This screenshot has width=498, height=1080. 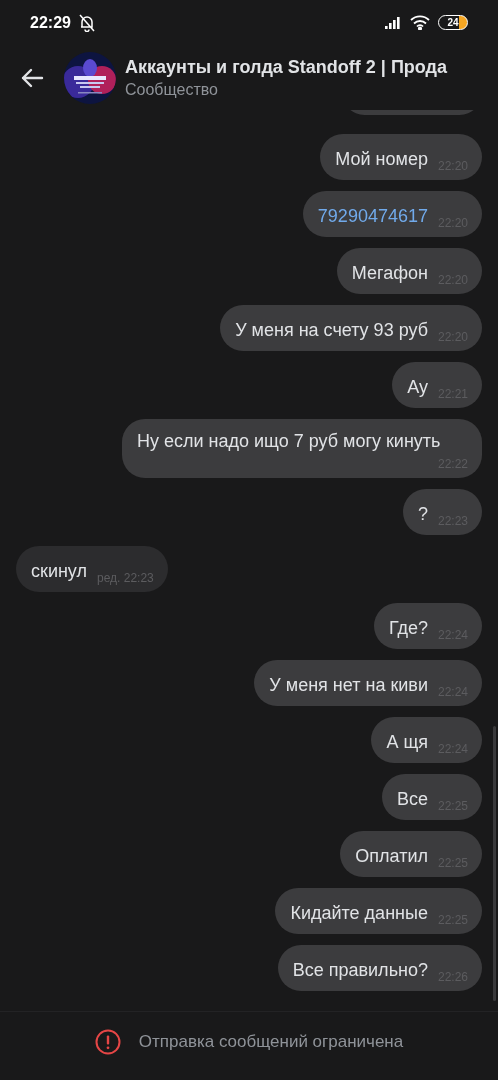 What do you see at coordinates (271, 1042) in the screenshot?
I see `restriction-notice: Отправка сообщений ограничена` at bounding box center [271, 1042].